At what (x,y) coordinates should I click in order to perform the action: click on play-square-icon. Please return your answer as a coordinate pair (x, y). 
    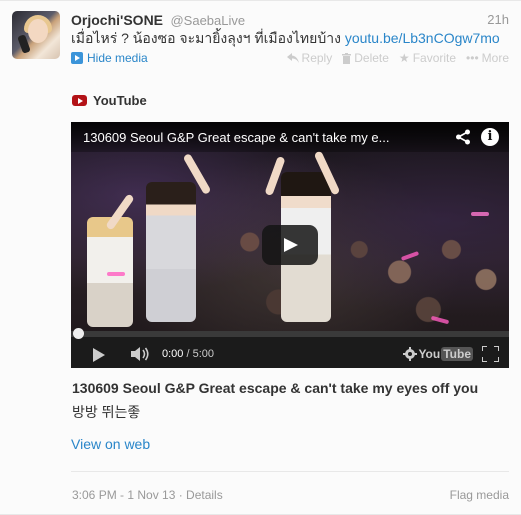
    Looking at the image, I should click on (77, 58).